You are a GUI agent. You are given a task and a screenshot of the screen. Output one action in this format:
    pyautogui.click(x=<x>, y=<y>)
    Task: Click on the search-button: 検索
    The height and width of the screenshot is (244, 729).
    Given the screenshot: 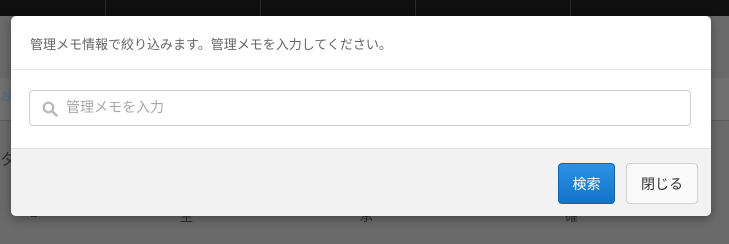 What is the action you would take?
    pyautogui.click(x=586, y=183)
    